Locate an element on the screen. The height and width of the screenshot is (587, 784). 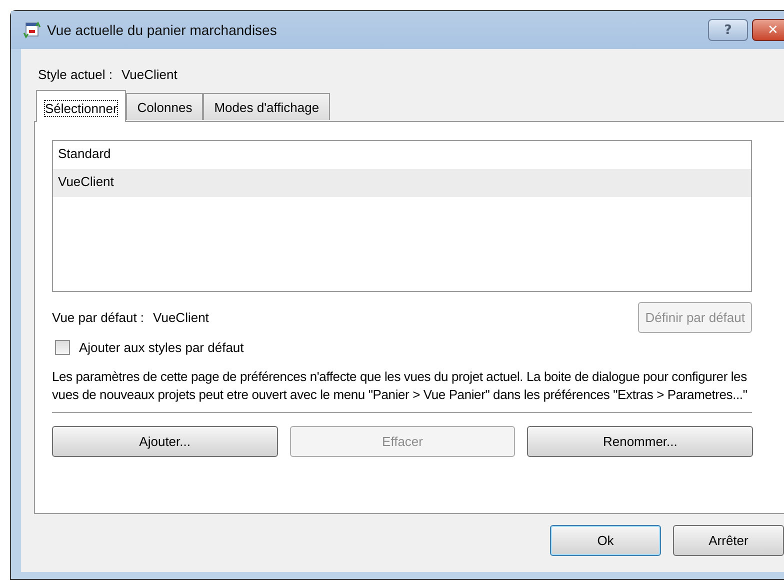
tab: Modes d'affichage is located at coordinates (266, 106).